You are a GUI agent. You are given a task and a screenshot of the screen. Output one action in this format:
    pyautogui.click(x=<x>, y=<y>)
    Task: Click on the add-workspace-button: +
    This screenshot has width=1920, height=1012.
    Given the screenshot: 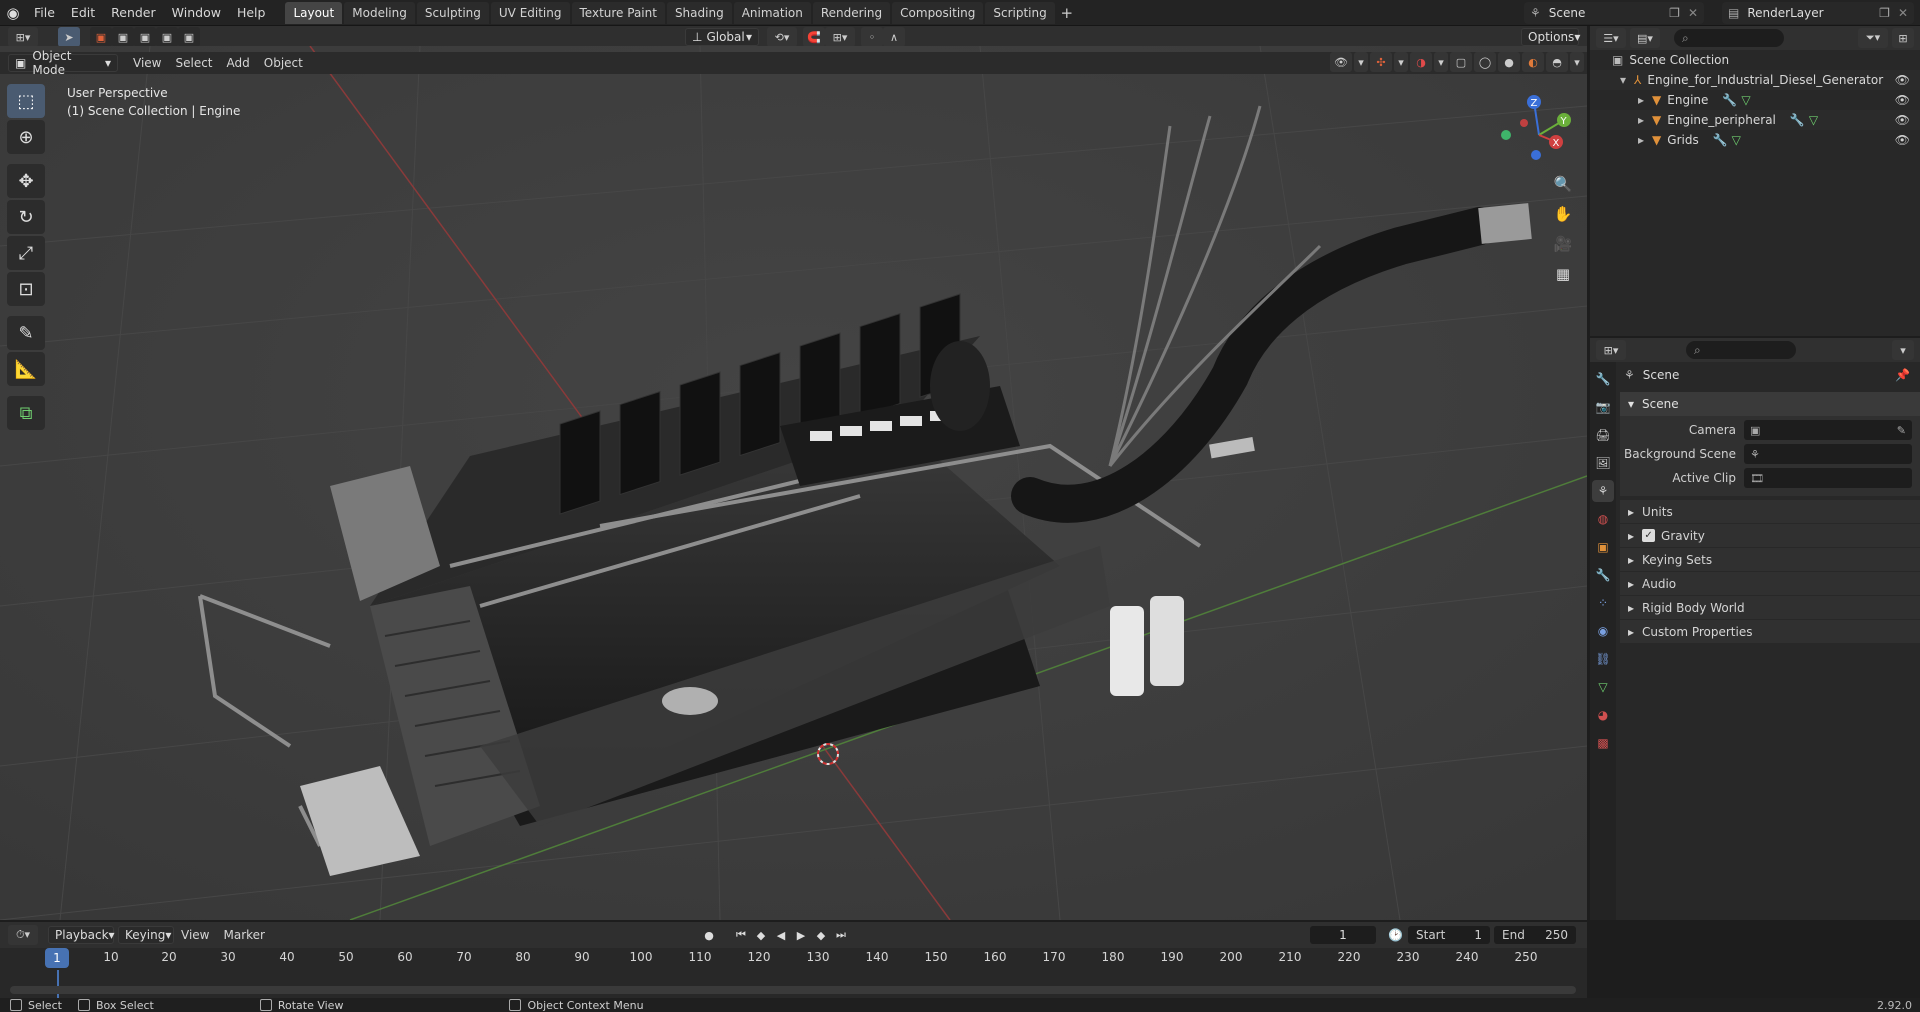 What is the action you would take?
    pyautogui.click(x=1067, y=13)
    